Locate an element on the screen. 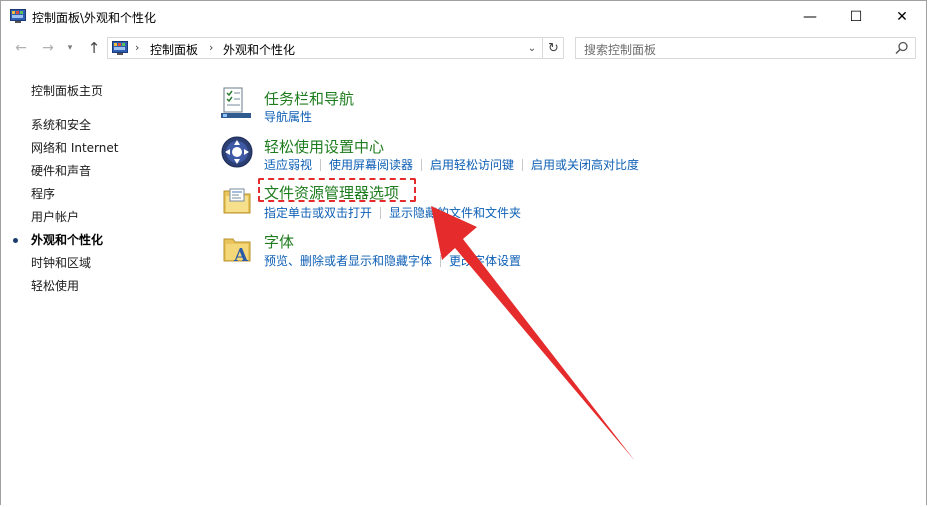 The width and height of the screenshot is (928, 507). annotation-arrow is located at coordinates (533, 333).